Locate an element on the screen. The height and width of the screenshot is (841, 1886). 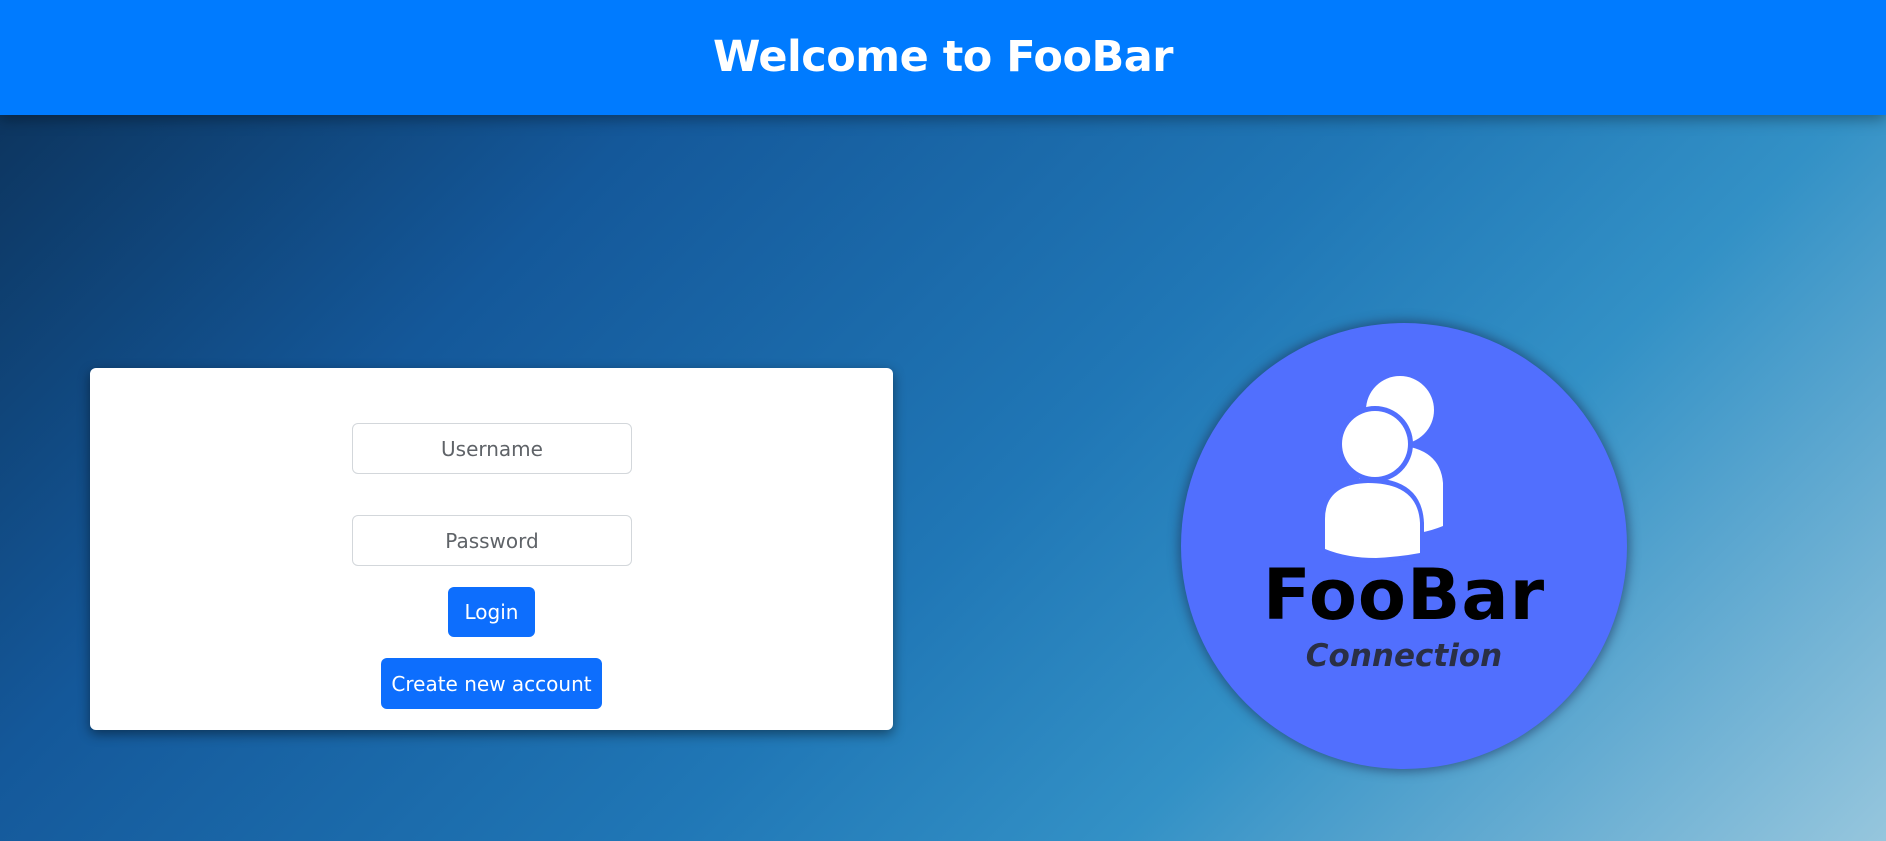
page-title: Welcome to FooBar is located at coordinates (943, 56).